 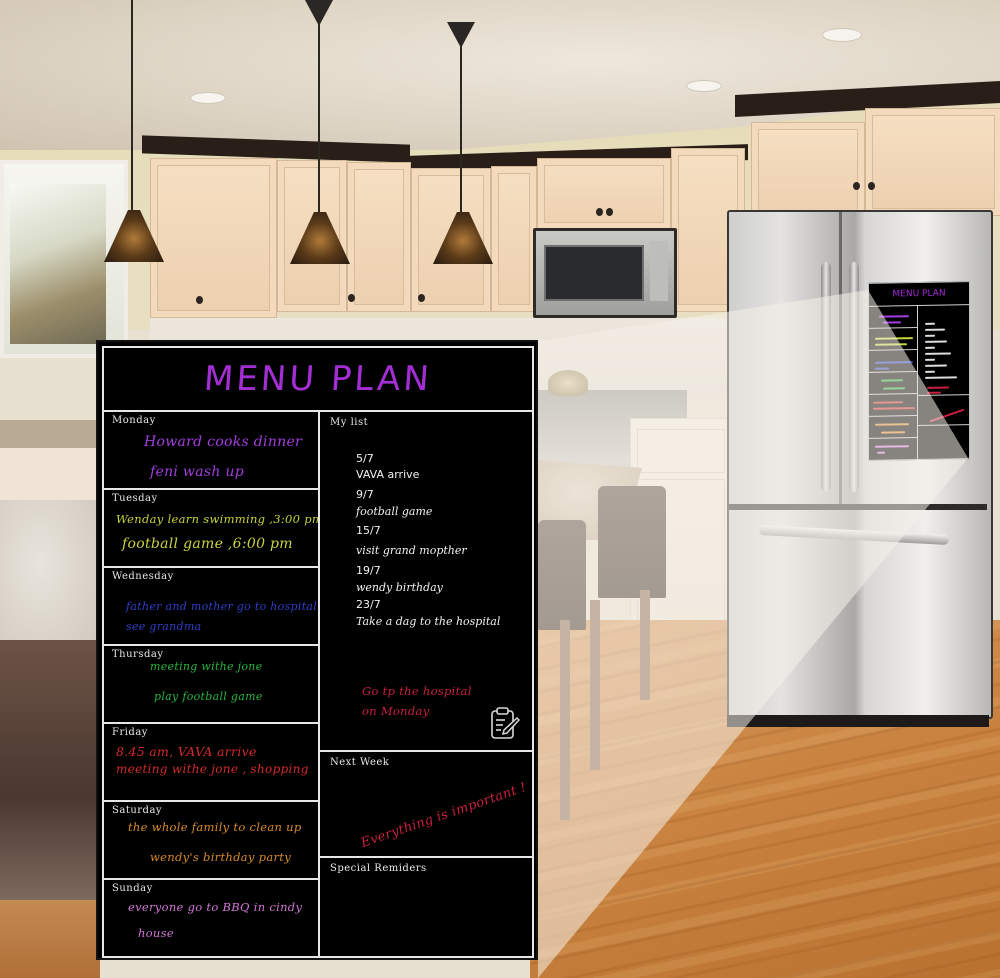 I want to click on next-week-label: Next Week, so click(x=360, y=762).